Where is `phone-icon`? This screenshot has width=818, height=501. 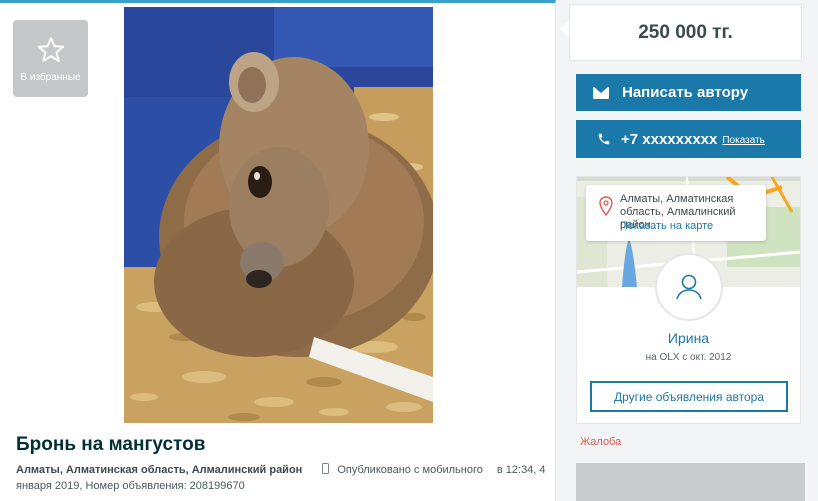
phone-icon is located at coordinates (604, 139).